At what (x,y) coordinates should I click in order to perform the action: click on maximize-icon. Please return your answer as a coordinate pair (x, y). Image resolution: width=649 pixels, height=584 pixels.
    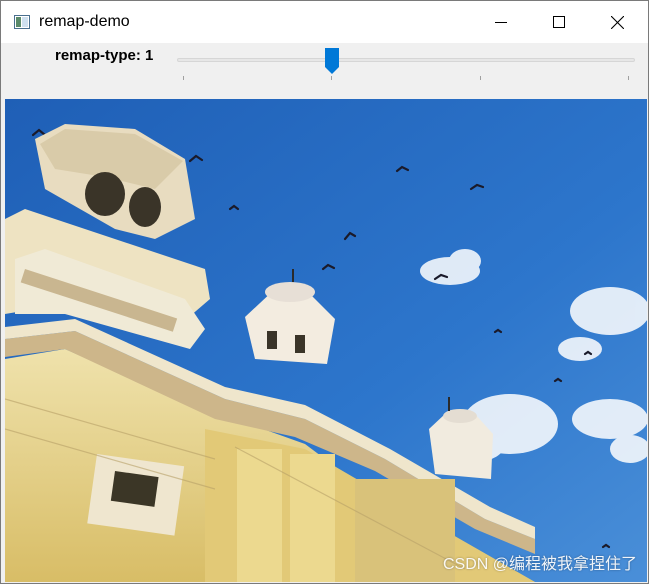
    Looking at the image, I should click on (559, 22).